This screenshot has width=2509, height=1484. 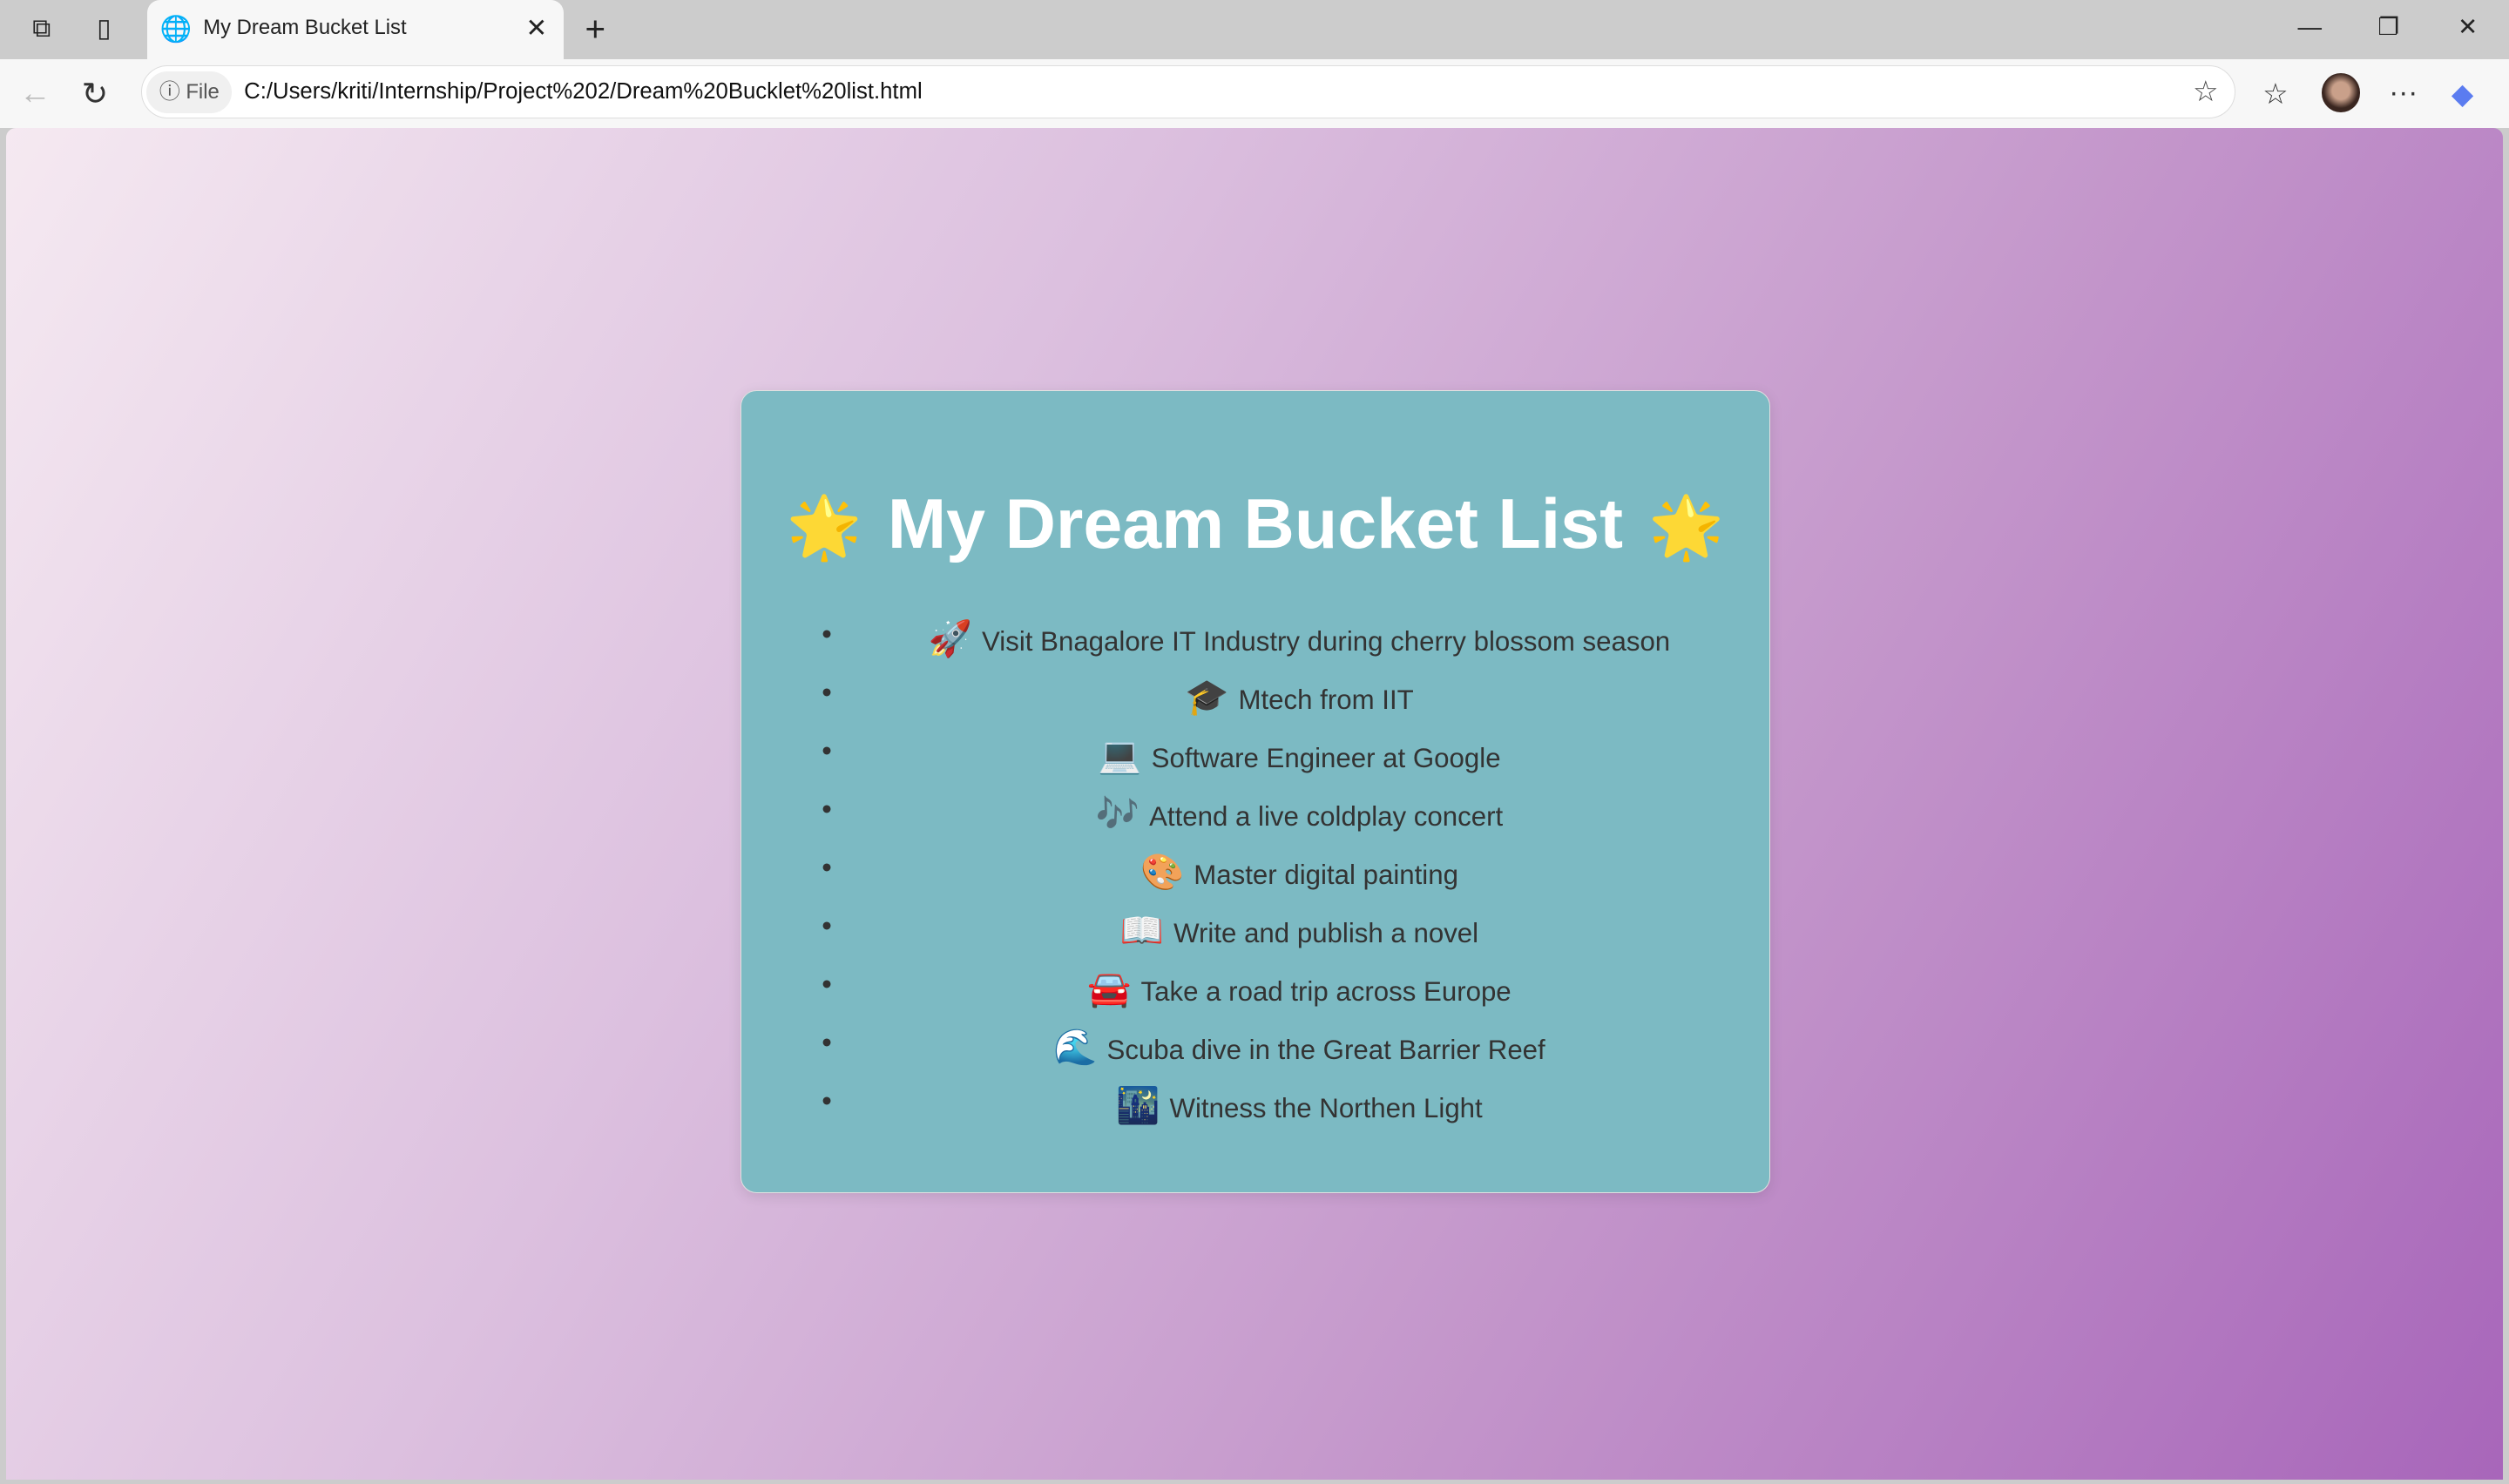 I want to click on item-text: Attend a live coldplay concert, so click(x=1326, y=817).